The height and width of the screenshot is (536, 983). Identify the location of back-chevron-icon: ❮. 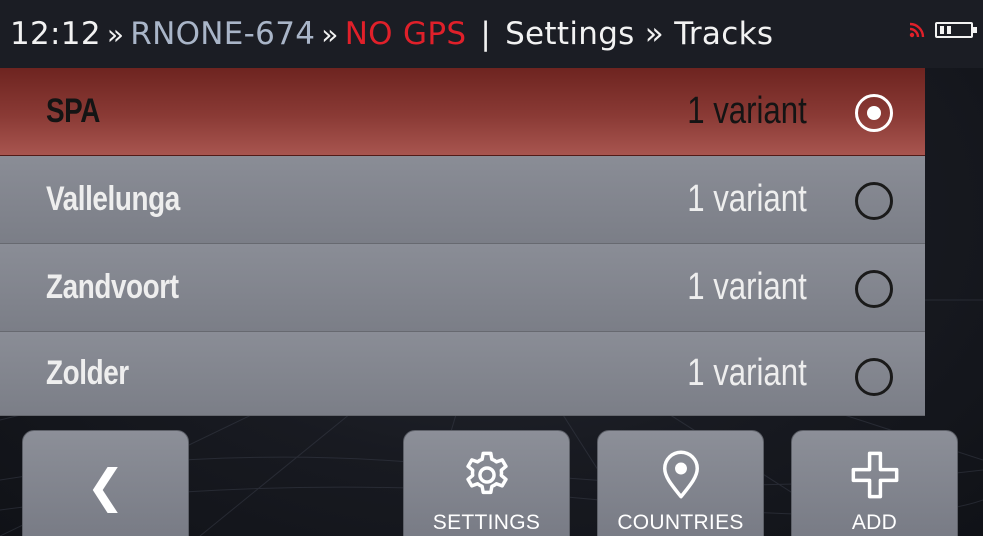
(105, 486).